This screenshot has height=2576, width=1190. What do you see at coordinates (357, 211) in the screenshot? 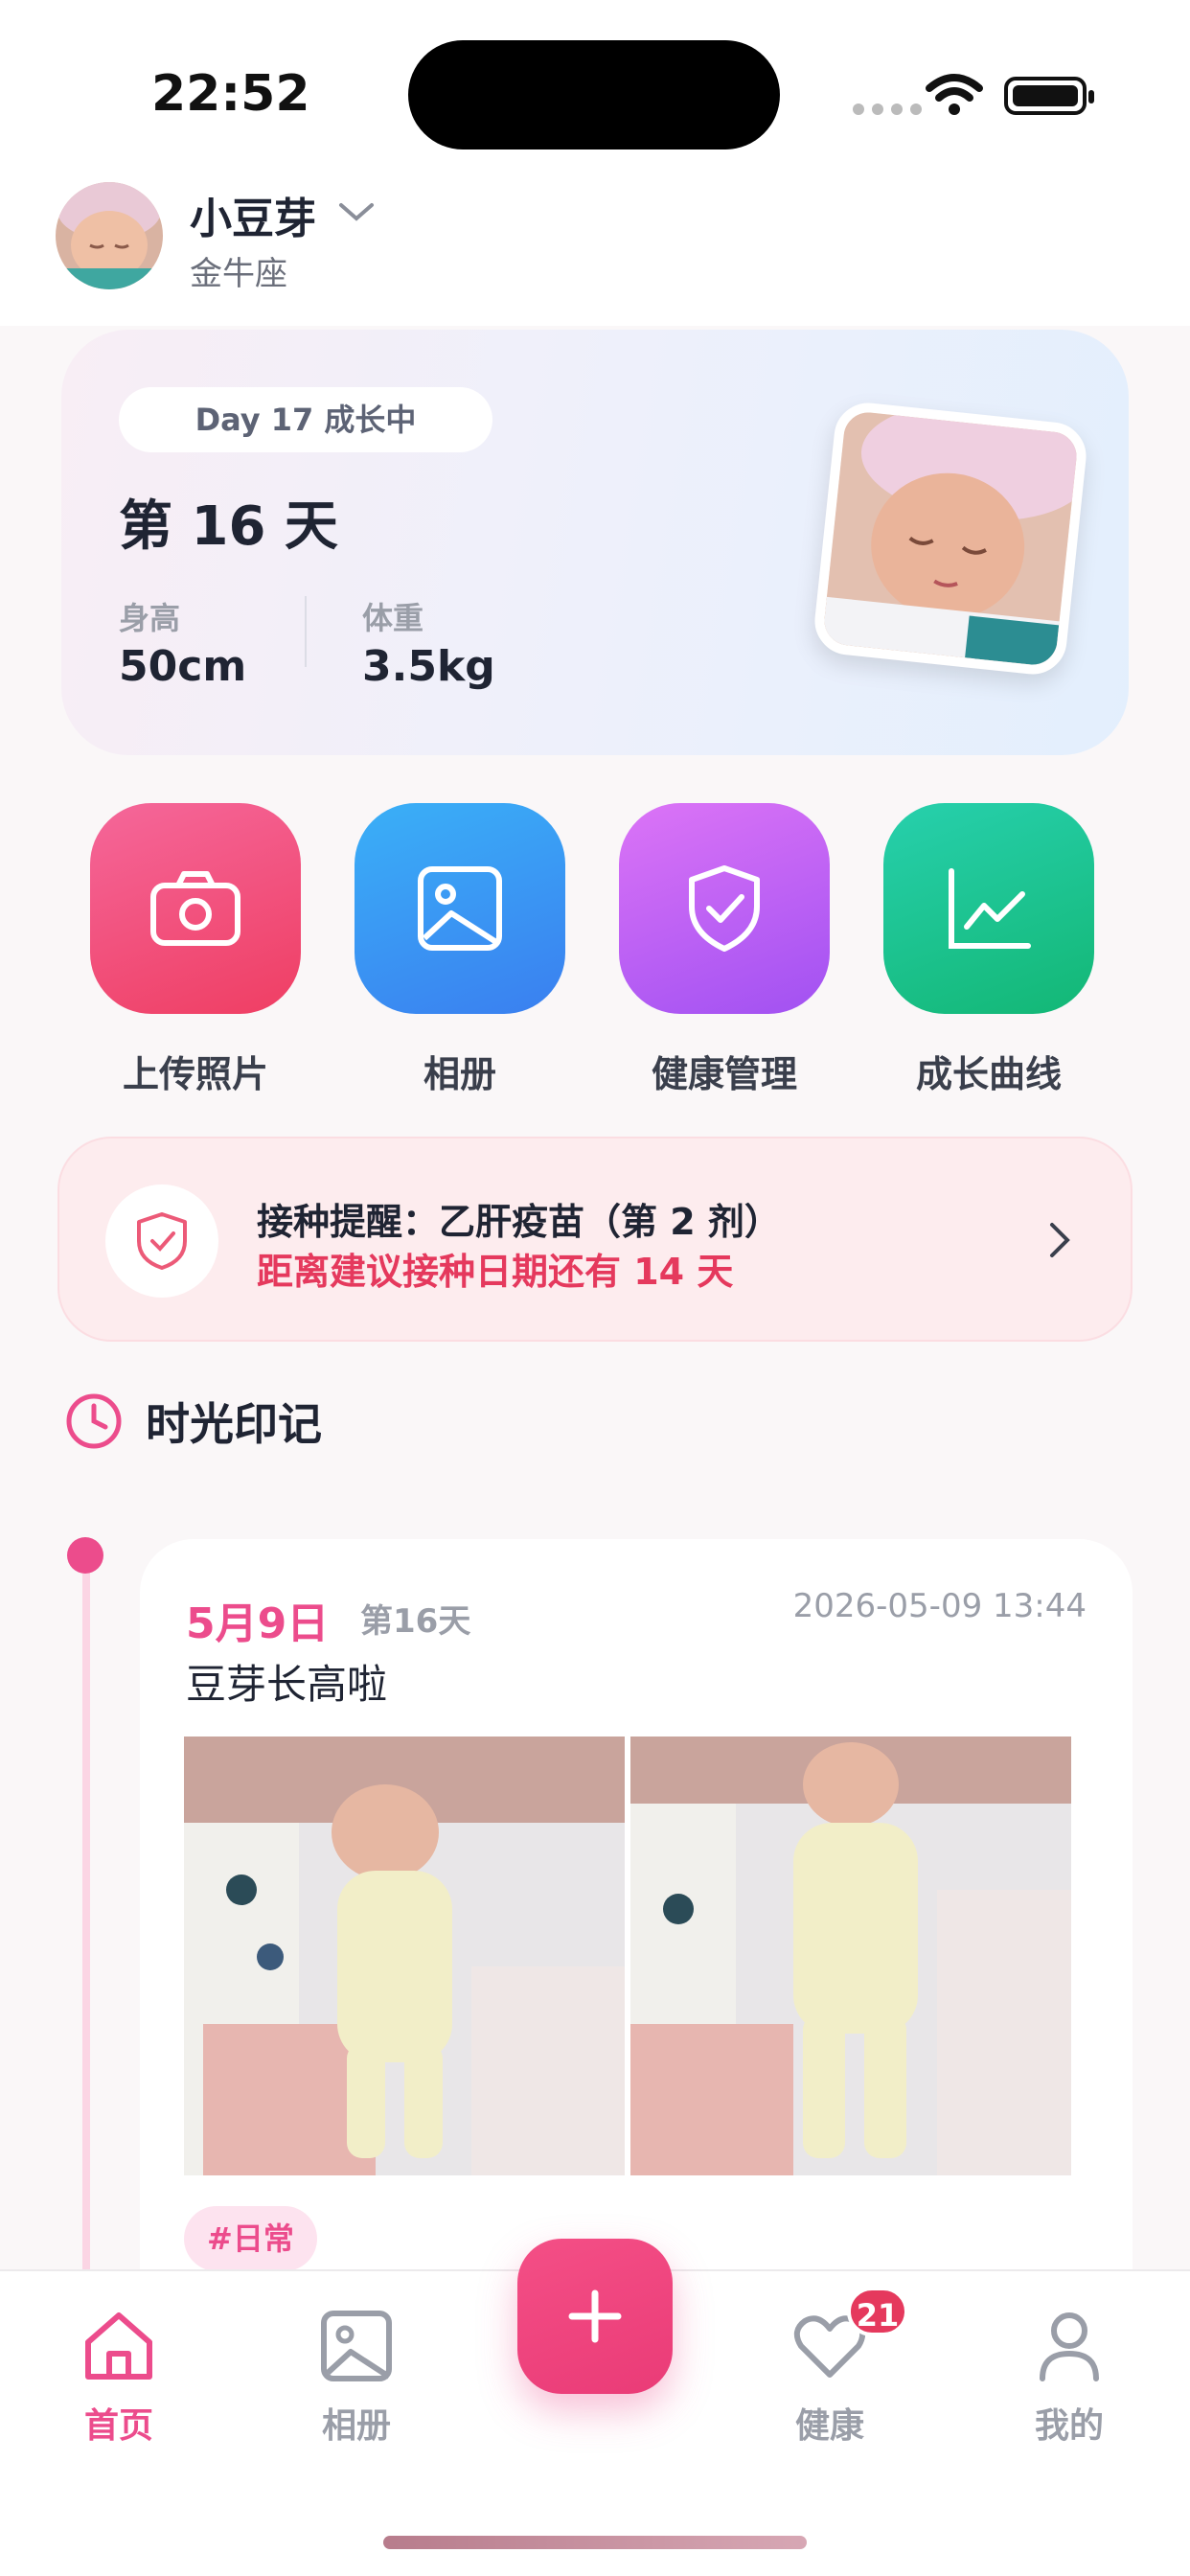
I see `chevron-down-icon` at bounding box center [357, 211].